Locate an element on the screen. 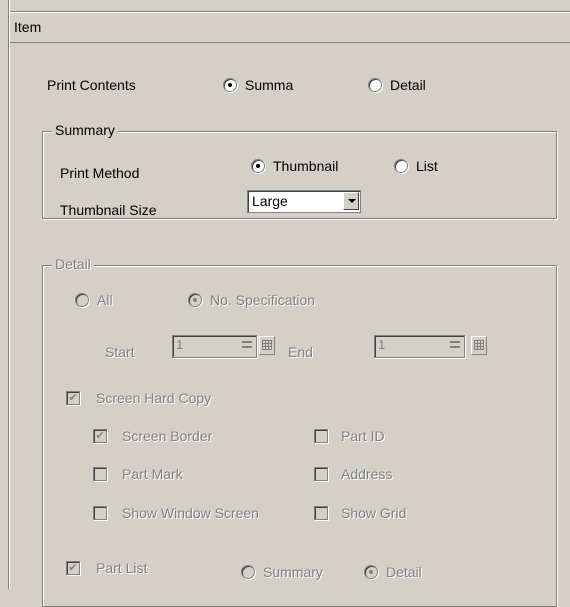 The image size is (570, 607). item-header-title: Item is located at coordinates (28, 27).